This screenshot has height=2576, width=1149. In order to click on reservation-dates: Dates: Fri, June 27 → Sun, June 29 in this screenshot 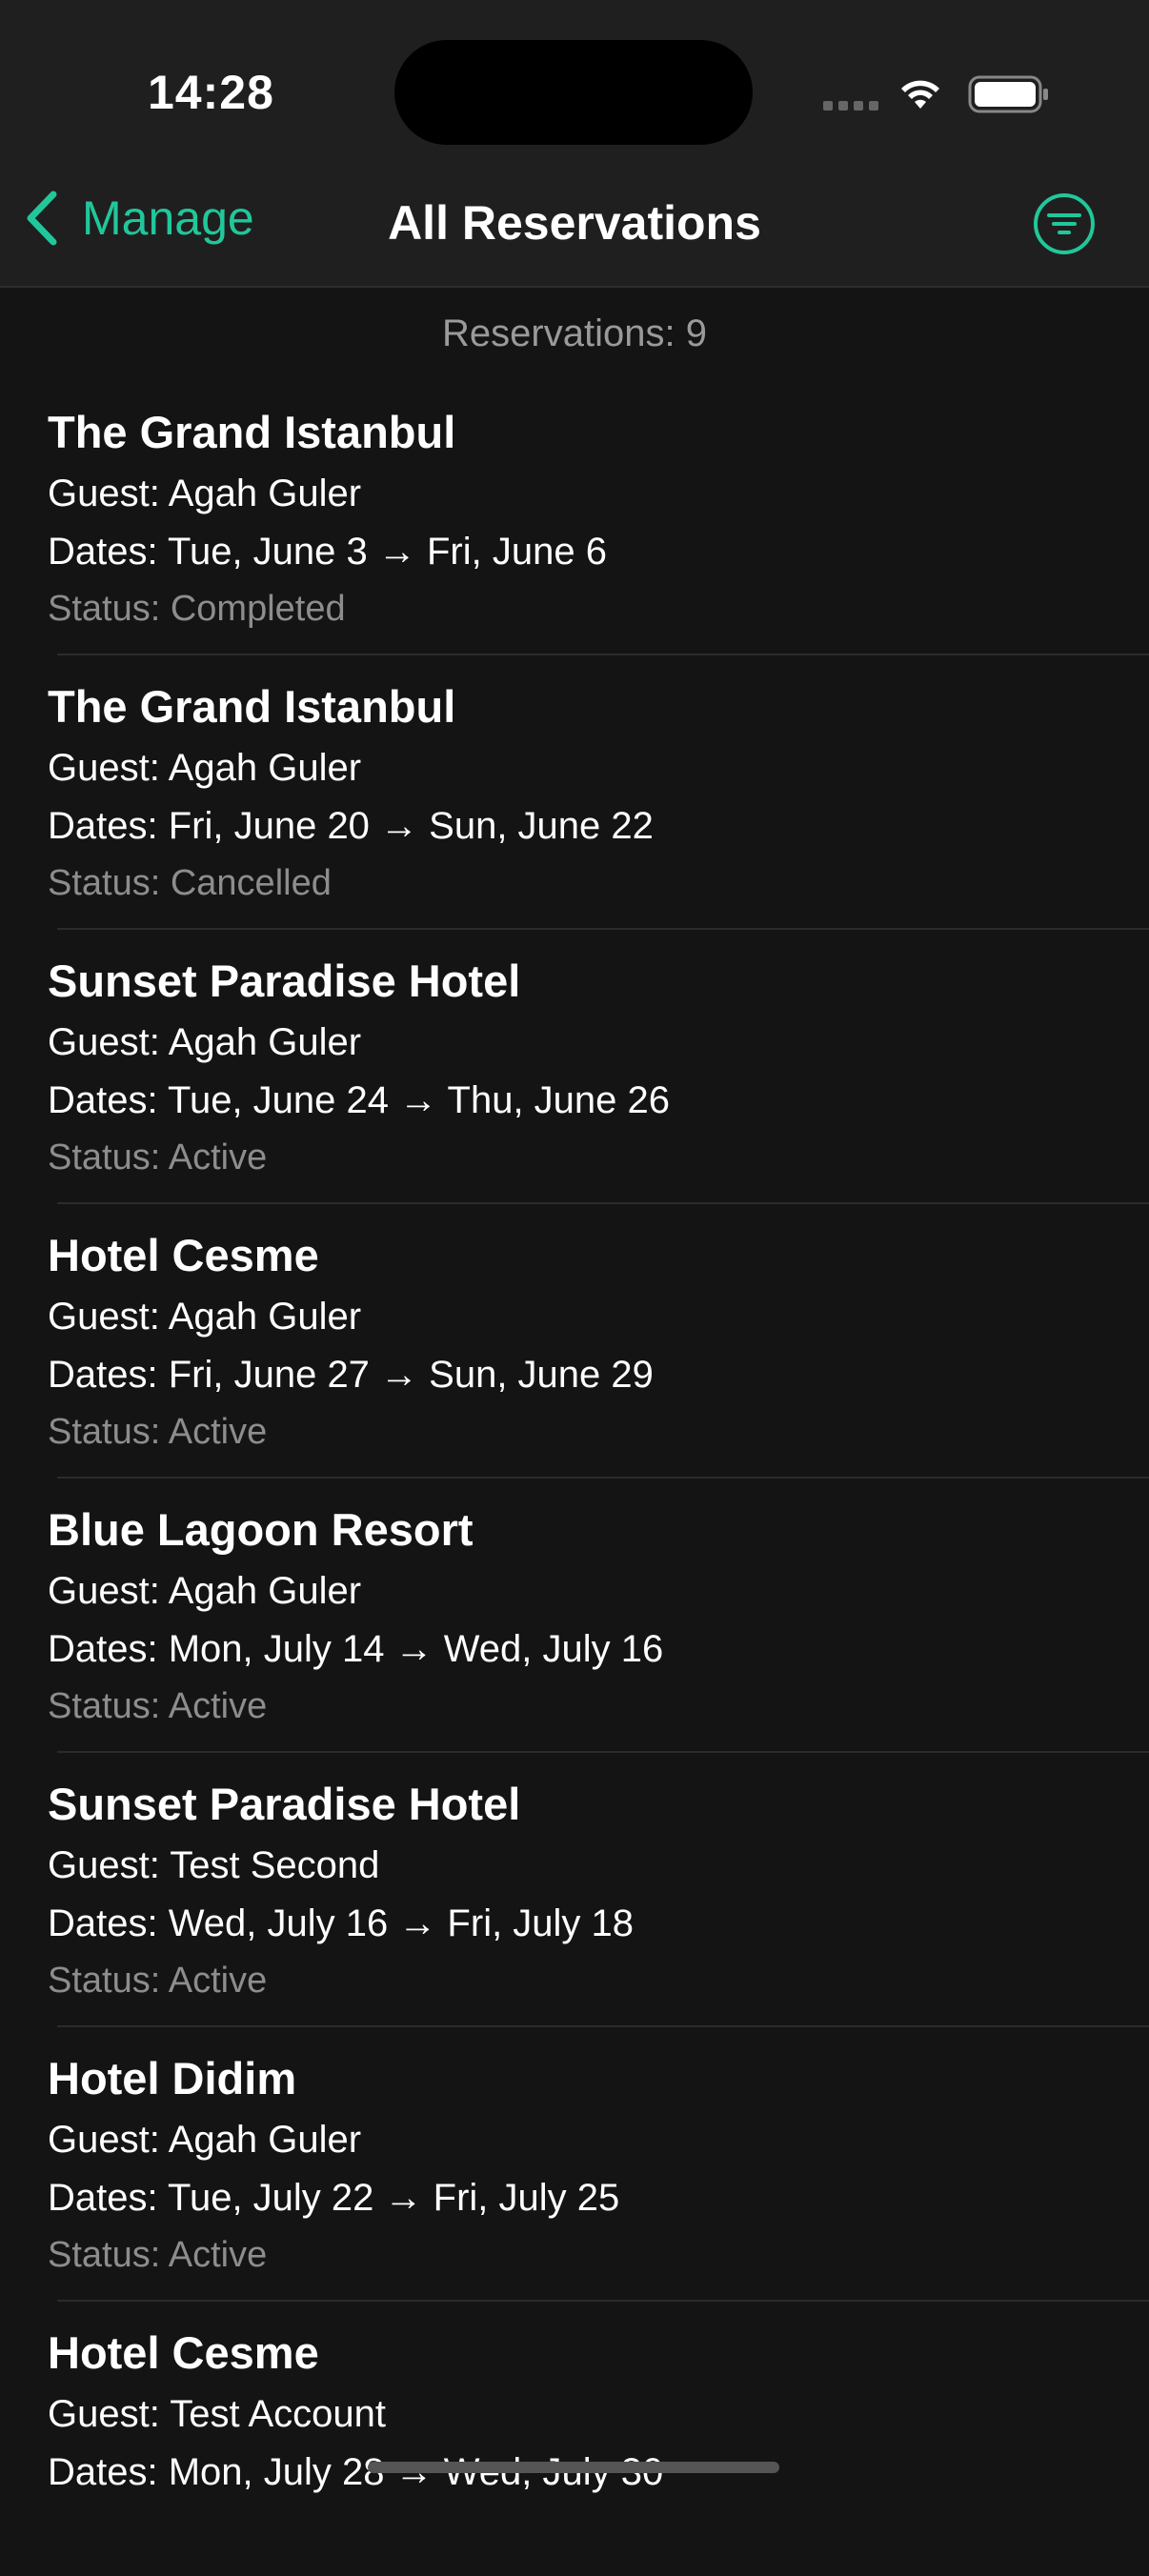, I will do `click(351, 1375)`.